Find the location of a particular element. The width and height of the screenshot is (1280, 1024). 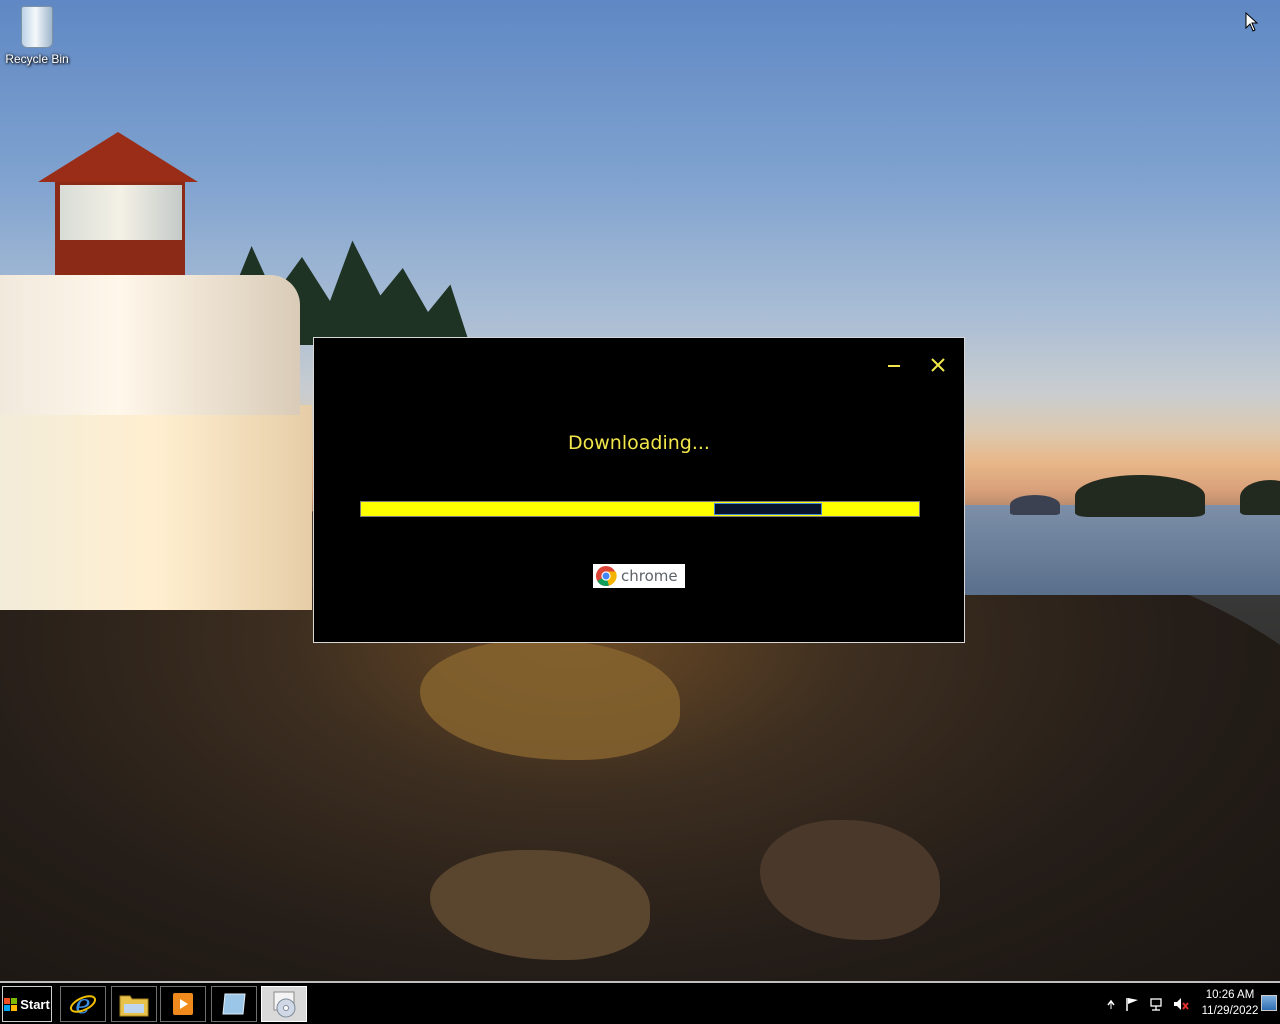

taskbar-app-window is located at coordinates (234, 1004).